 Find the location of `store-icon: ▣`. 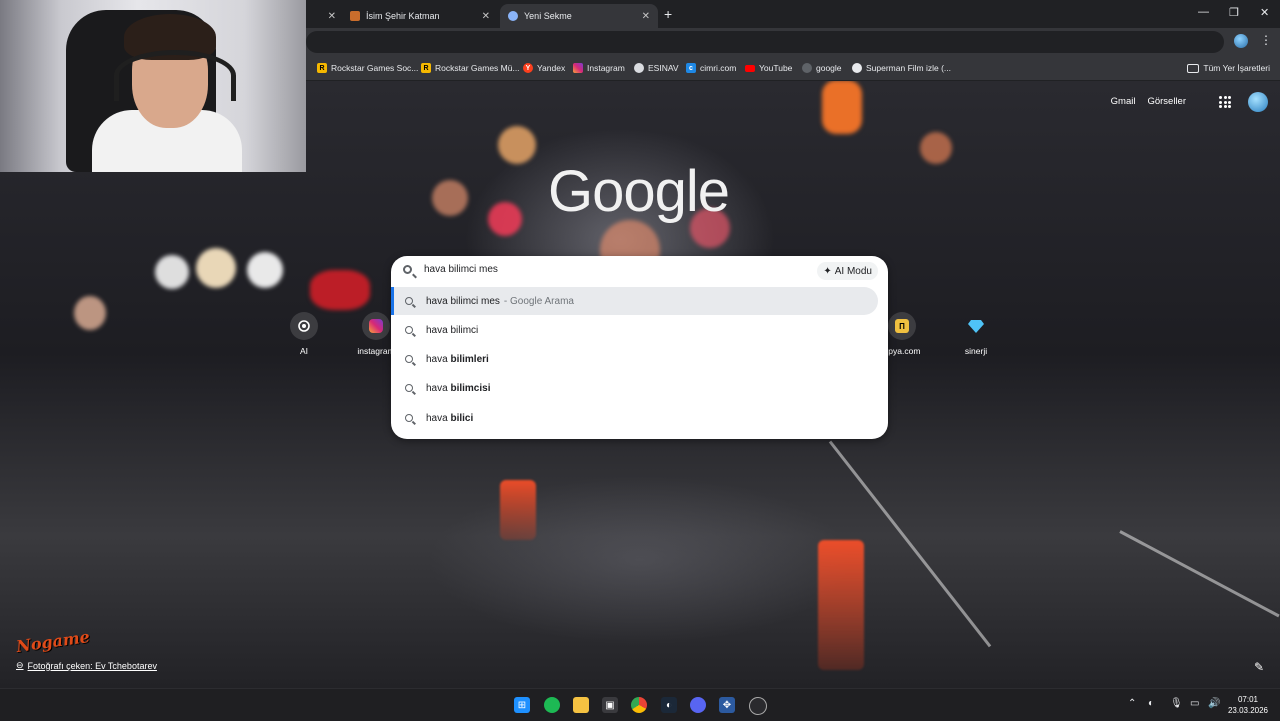

store-icon: ▣ is located at coordinates (610, 705).